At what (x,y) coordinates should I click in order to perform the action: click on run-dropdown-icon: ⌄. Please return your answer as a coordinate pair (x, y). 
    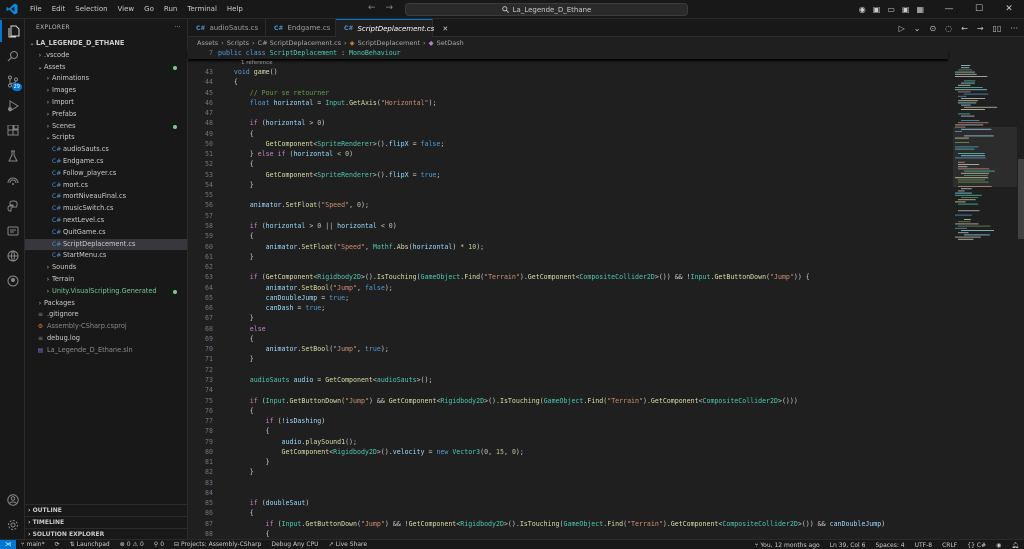
    Looking at the image, I should click on (917, 28).